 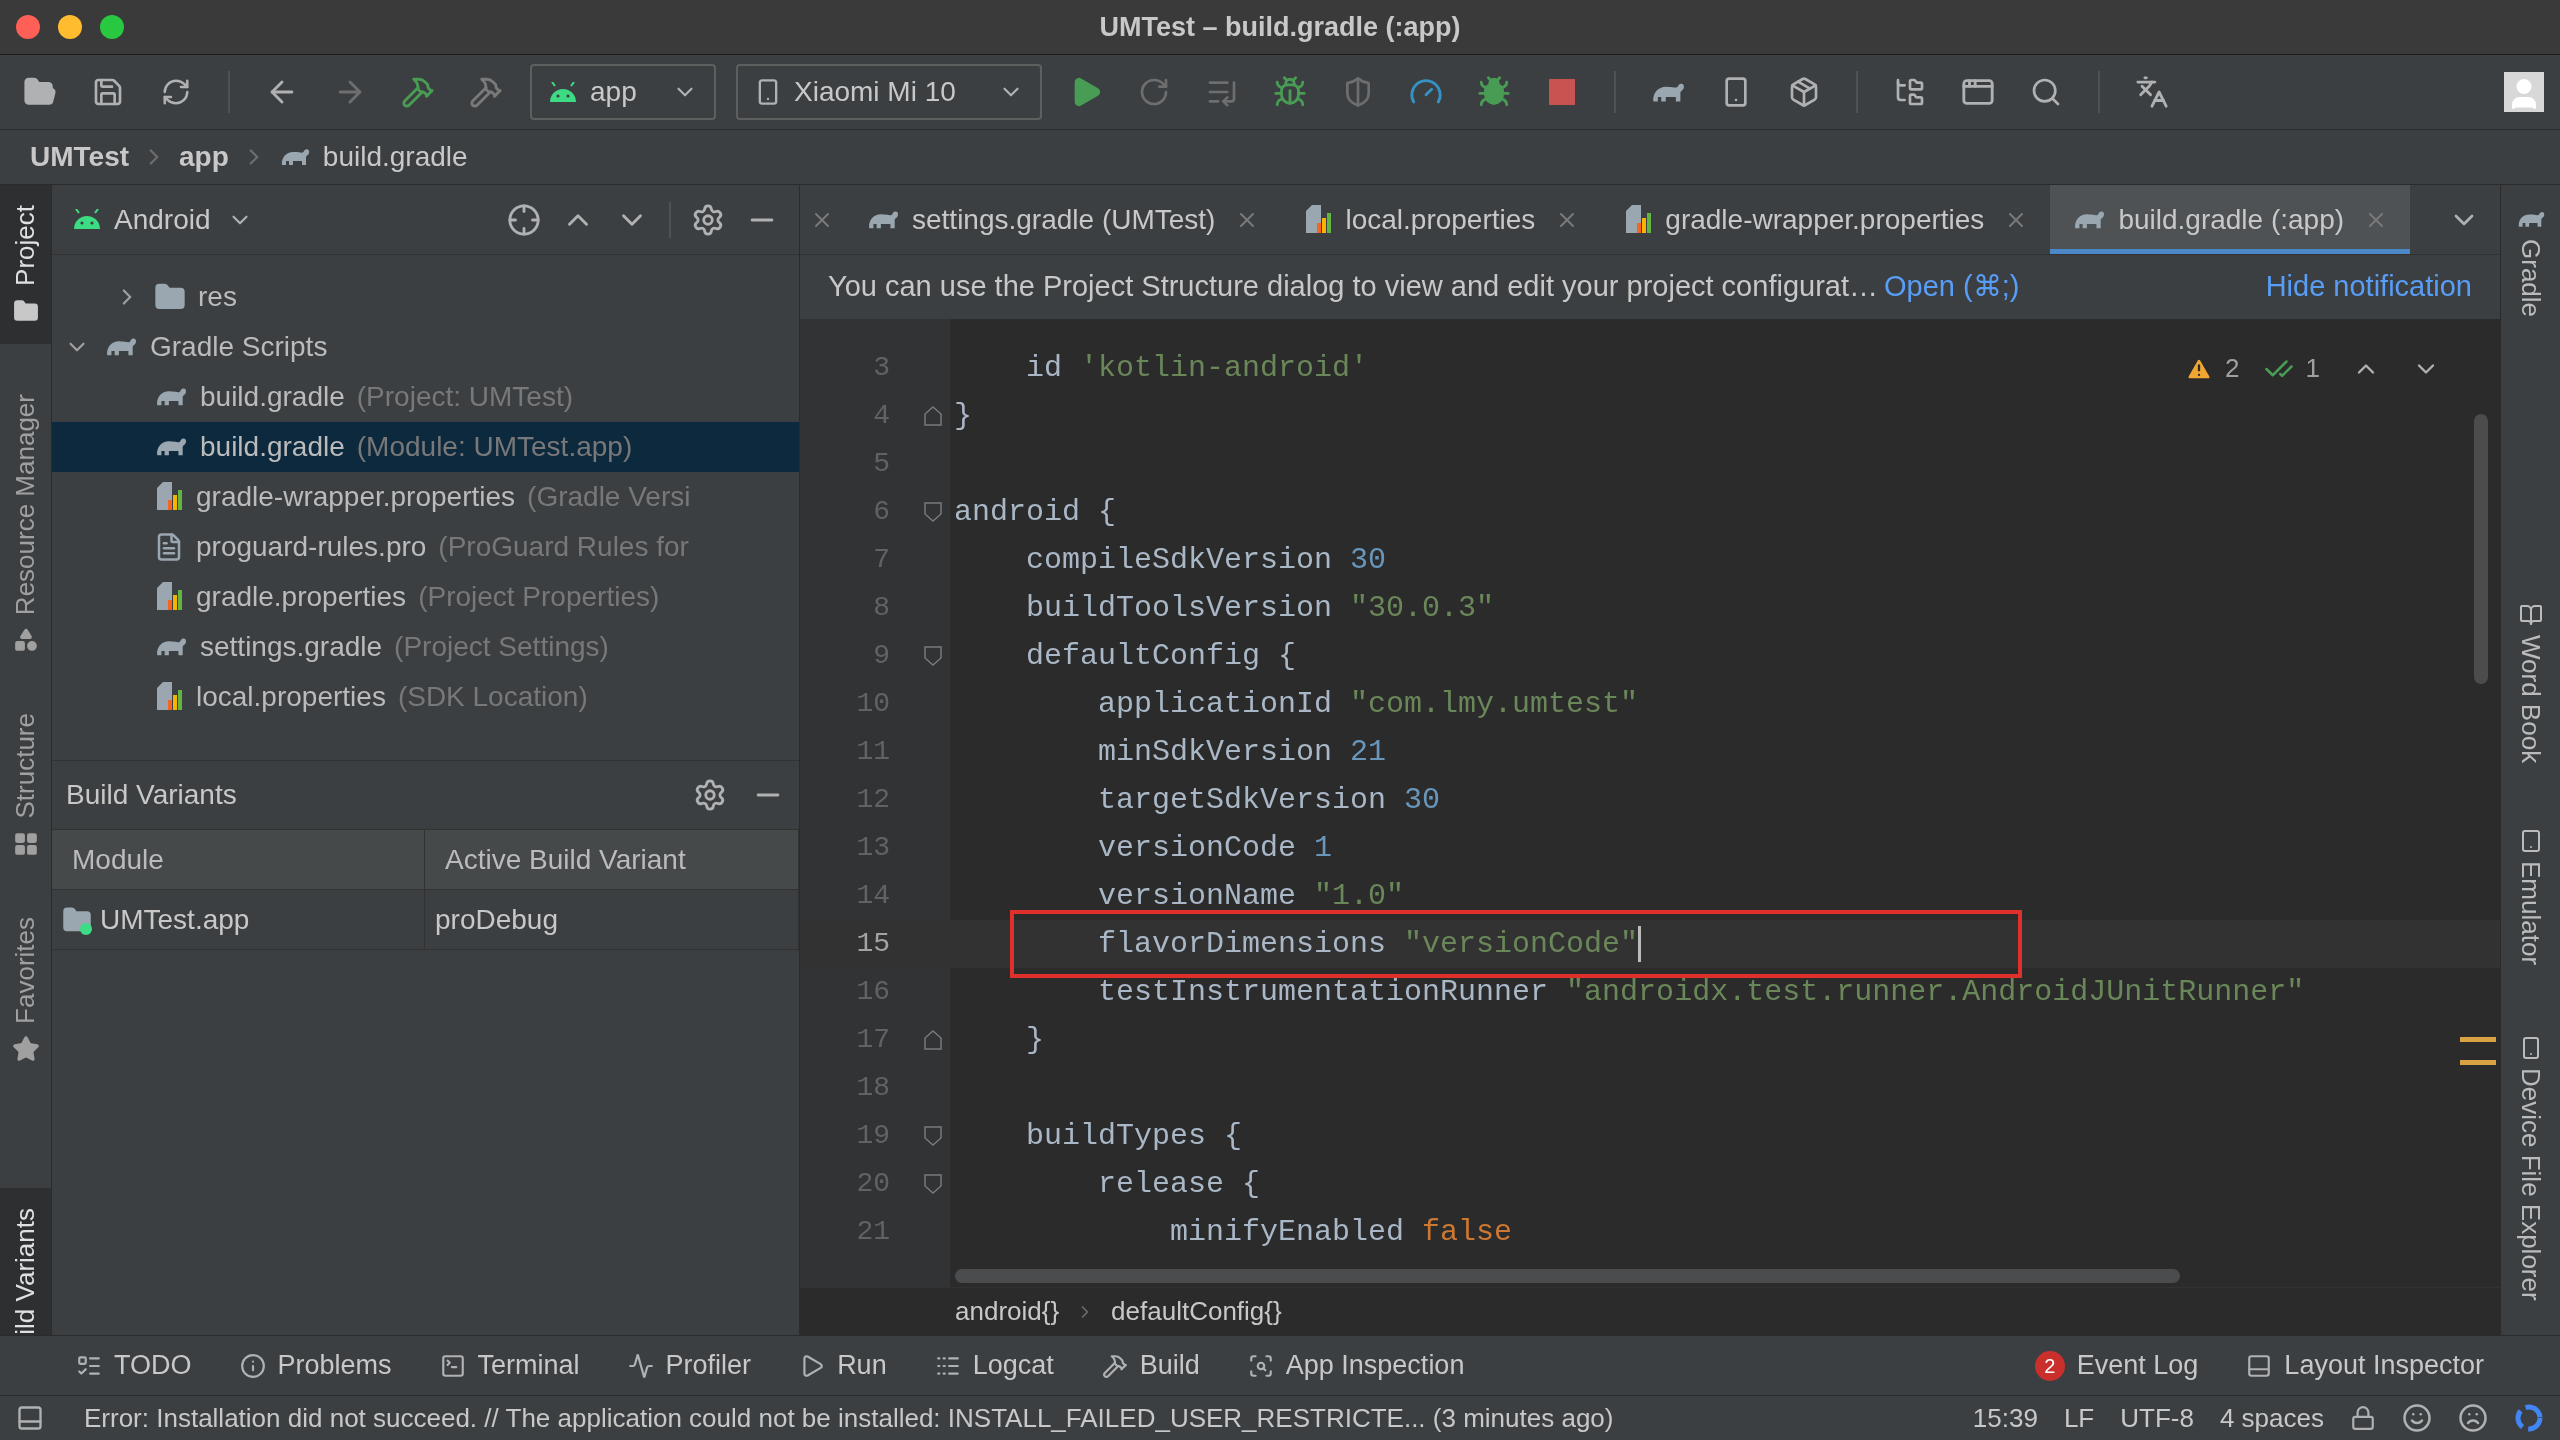 What do you see at coordinates (872, 944) in the screenshot?
I see `line-number: 15` at bounding box center [872, 944].